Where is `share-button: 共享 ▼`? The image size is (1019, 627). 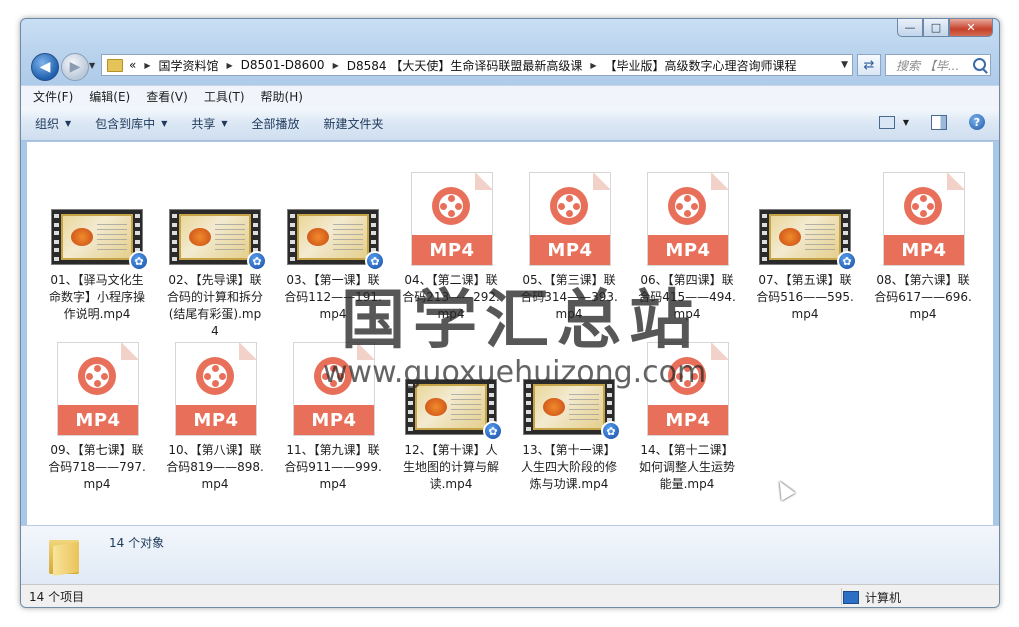
share-button: 共享 ▼ is located at coordinates (209, 123).